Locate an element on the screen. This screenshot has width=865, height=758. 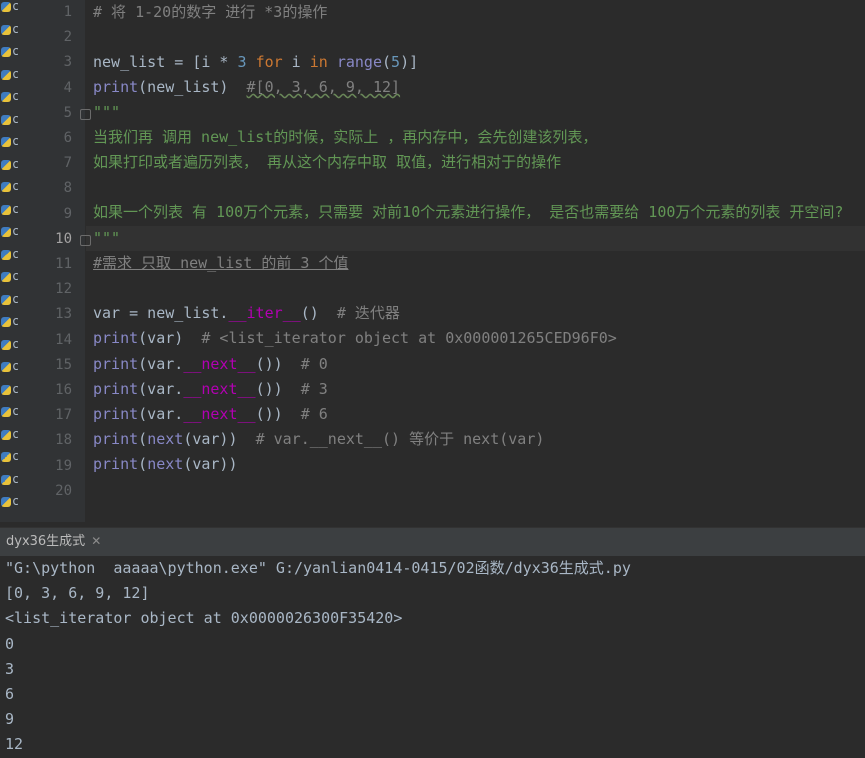
code-line-5: """ is located at coordinates (106, 112).